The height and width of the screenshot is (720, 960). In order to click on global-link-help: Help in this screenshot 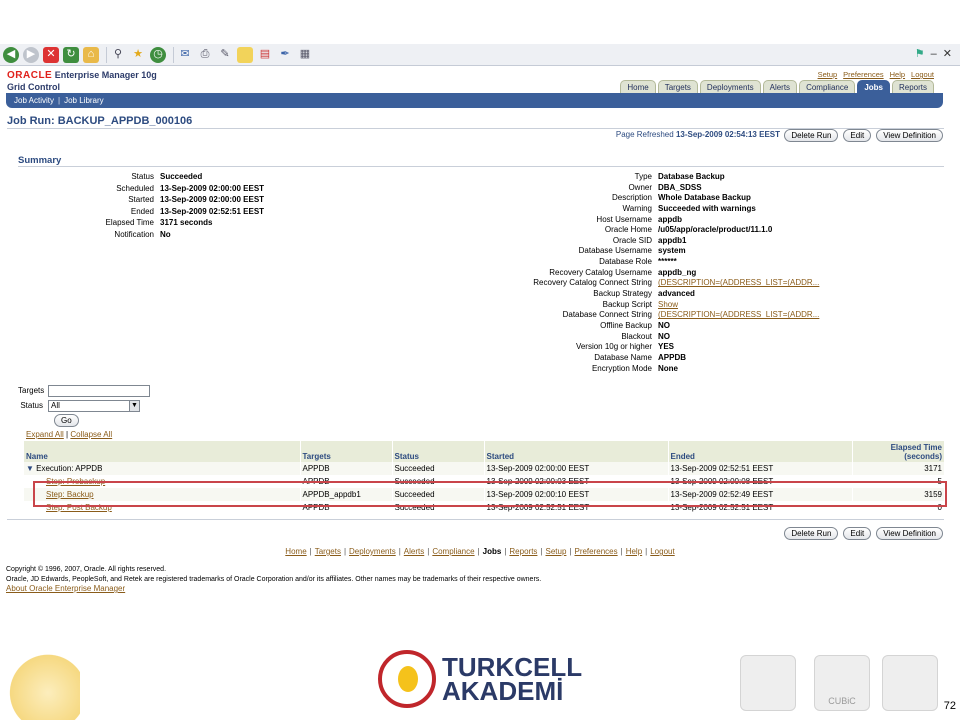, I will do `click(897, 74)`.